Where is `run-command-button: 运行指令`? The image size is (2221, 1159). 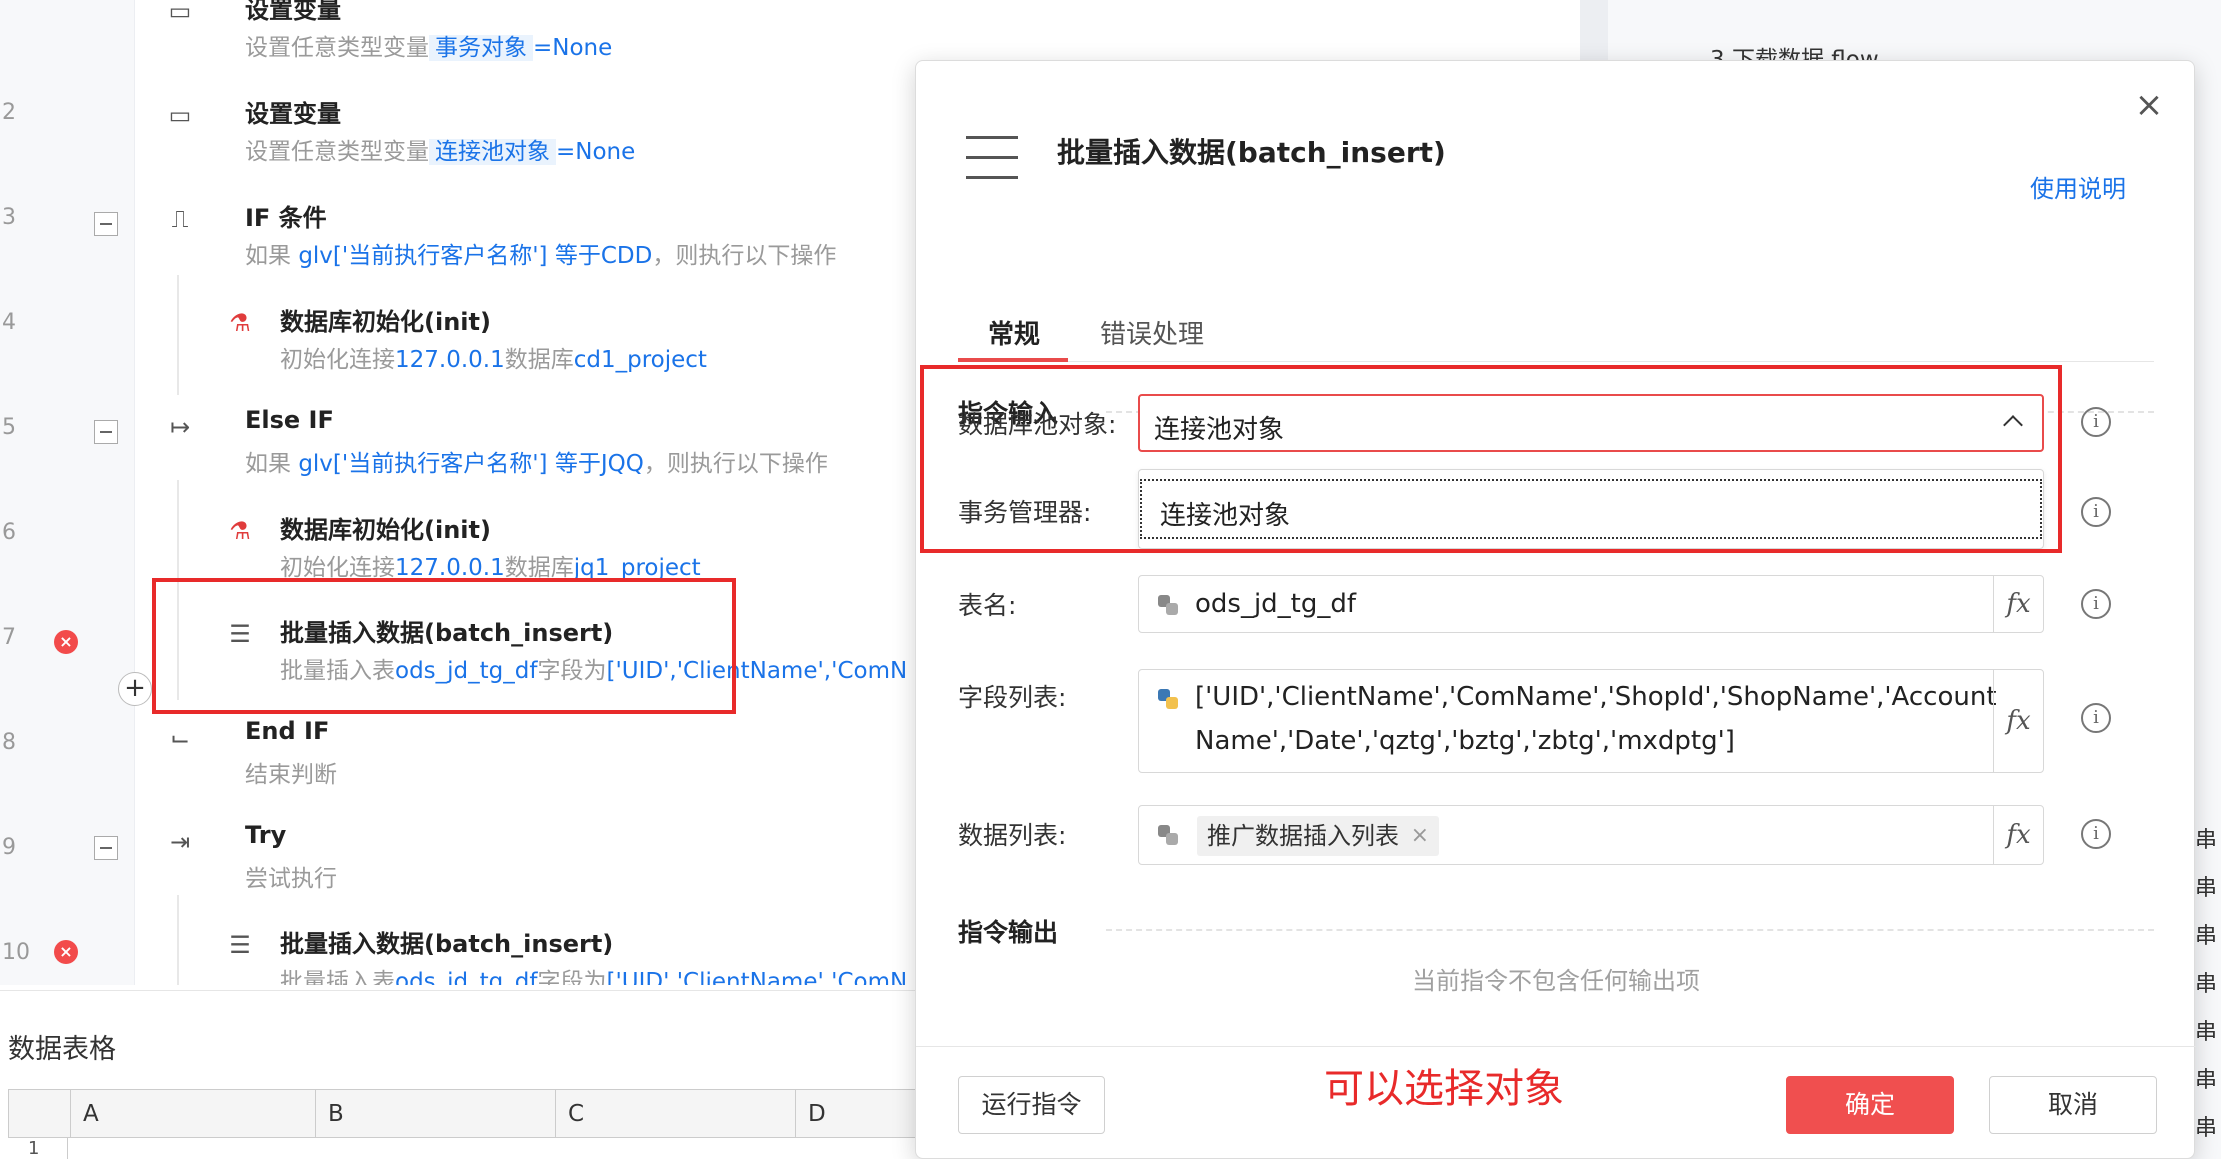 run-command-button: 运行指令 is located at coordinates (1031, 1105).